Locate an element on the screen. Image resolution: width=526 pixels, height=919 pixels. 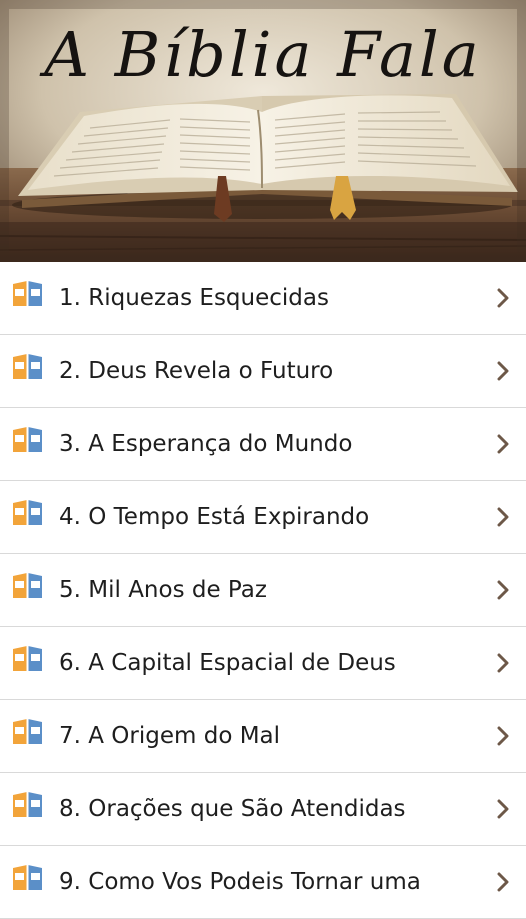
chapter-label: 1. Riquezas Esquecidas is located at coordinates (194, 298).